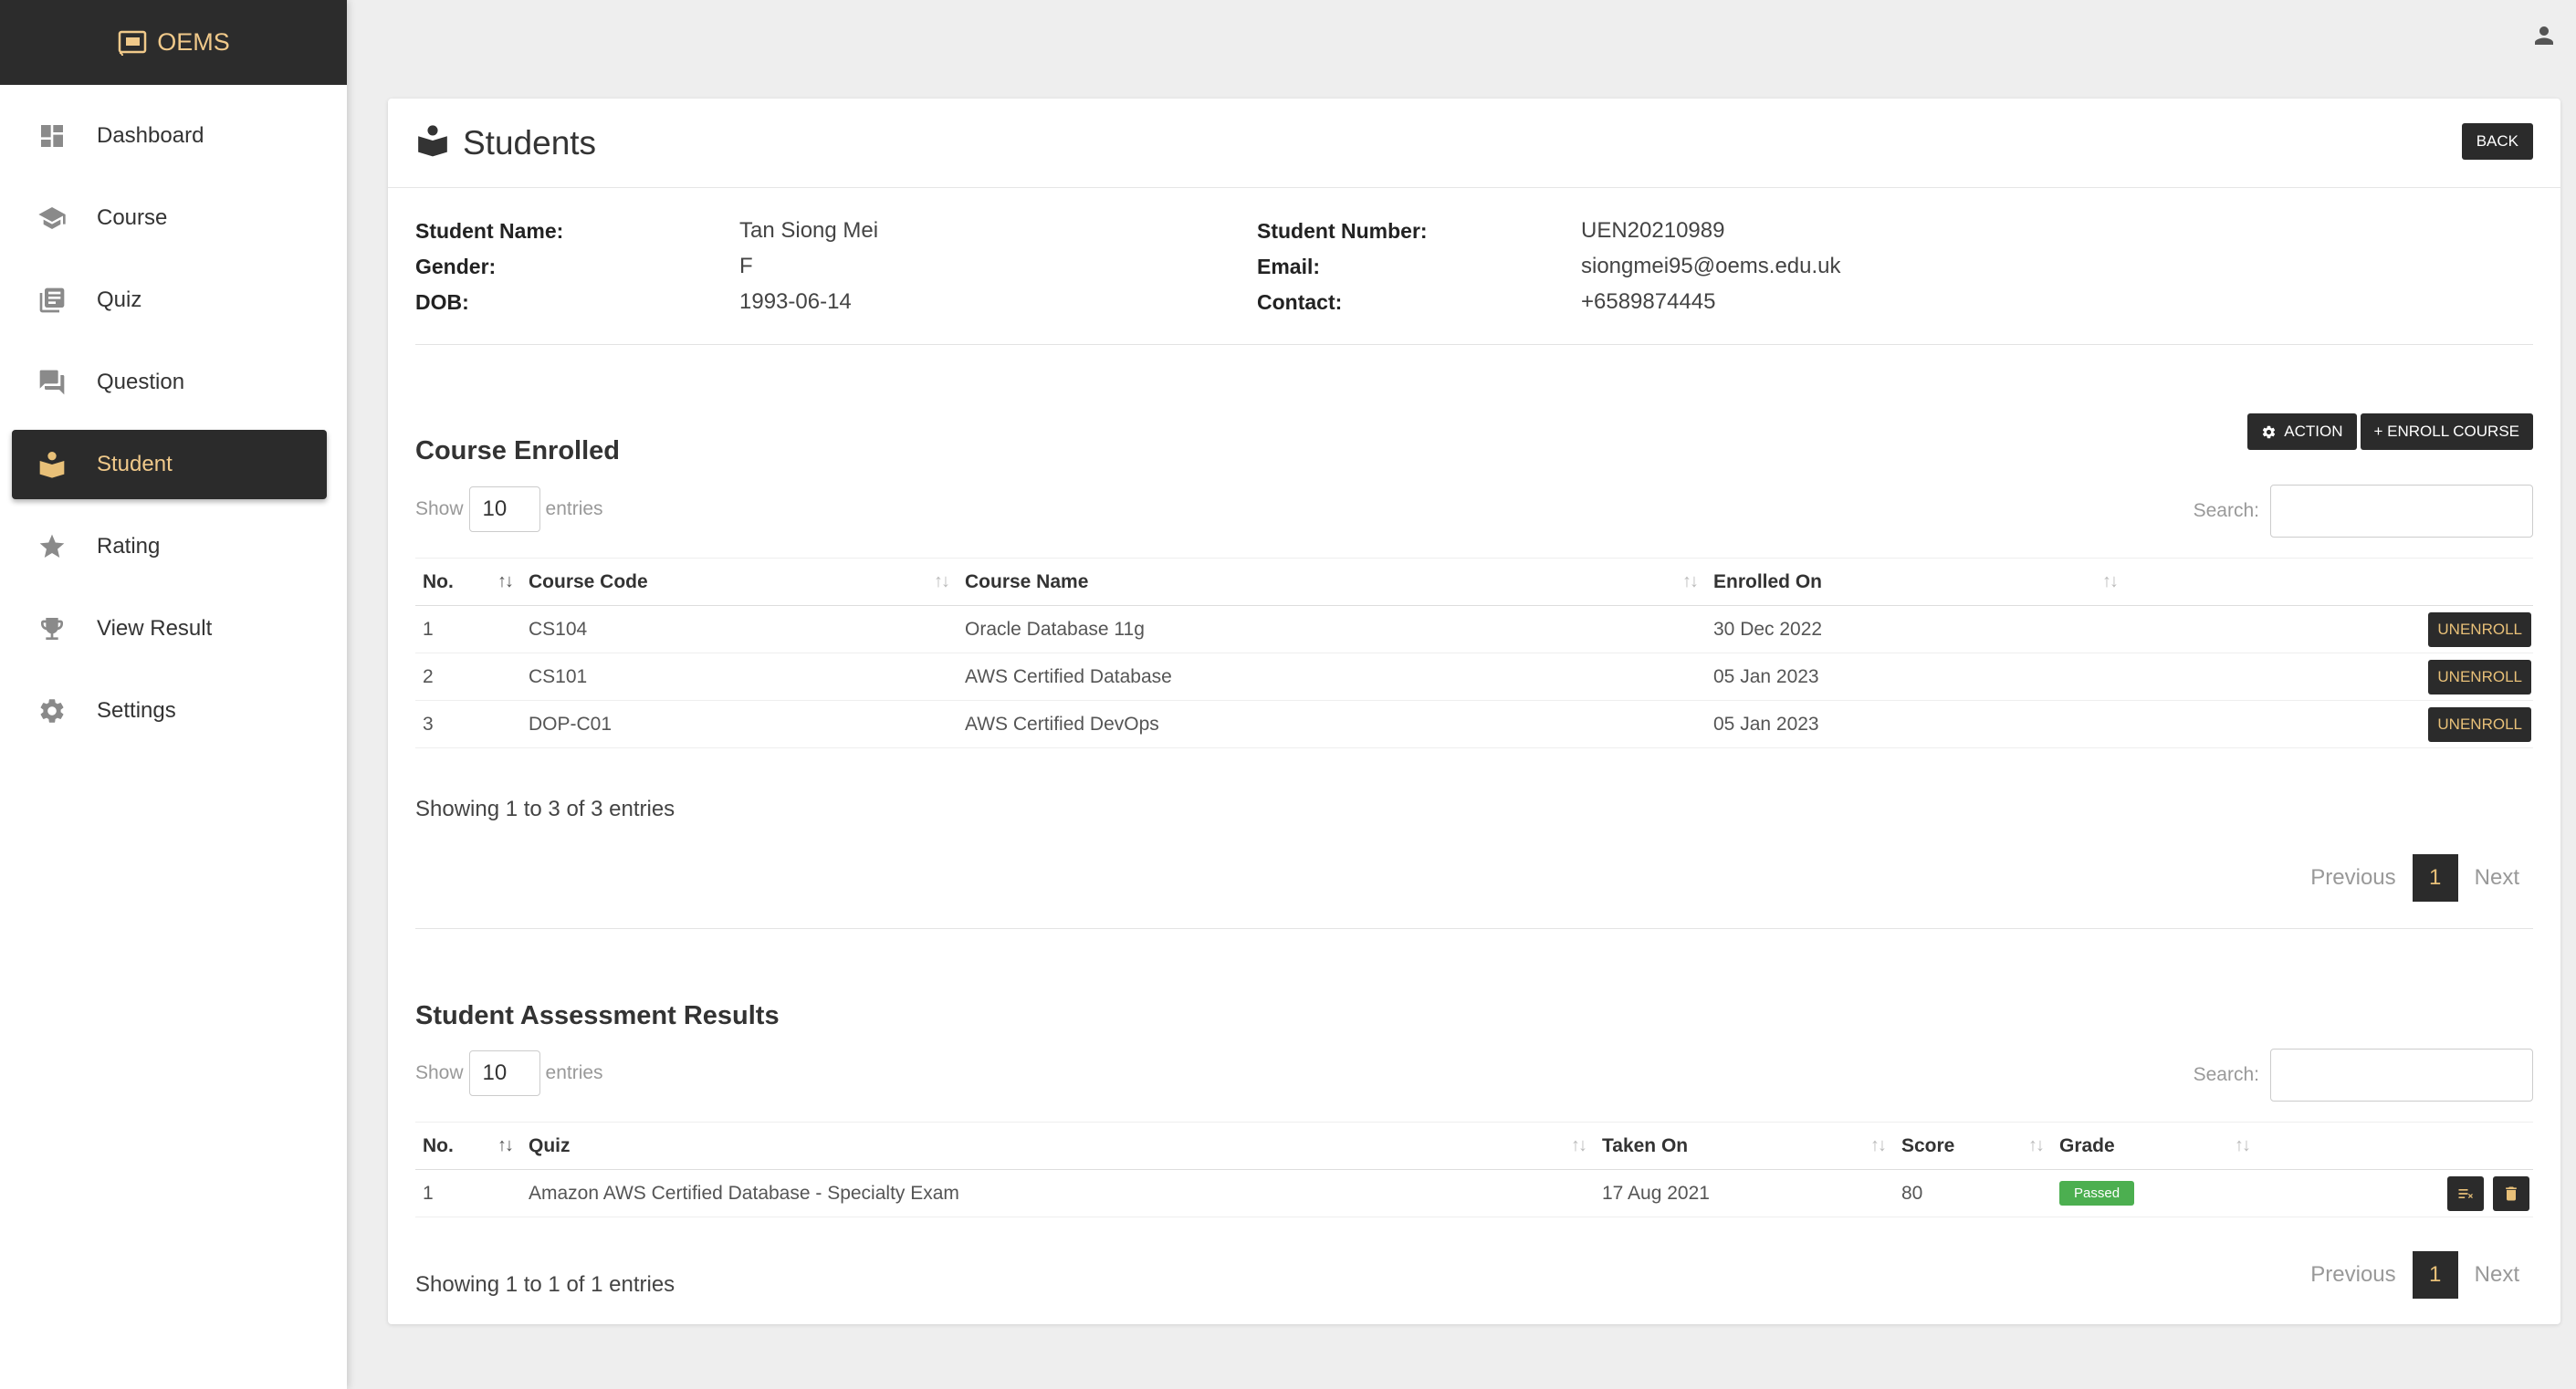 This screenshot has height=1389, width=2576. I want to click on trash-icon, so click(2511, 1193).